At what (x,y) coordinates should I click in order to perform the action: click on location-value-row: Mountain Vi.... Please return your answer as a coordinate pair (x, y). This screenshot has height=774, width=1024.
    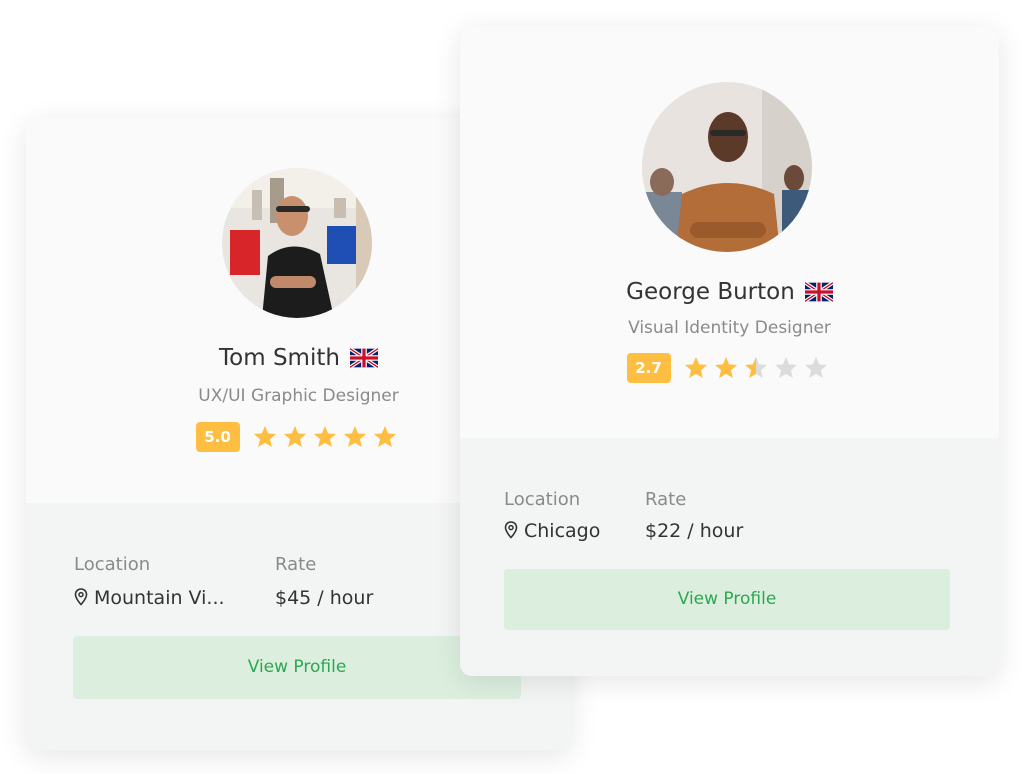
    Looking at the image, I should click on (149, 599).